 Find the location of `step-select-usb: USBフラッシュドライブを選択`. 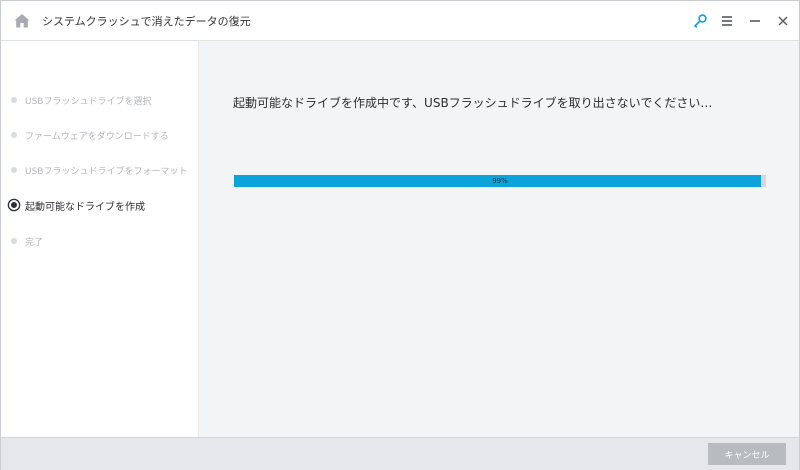

step-select-usb: USBフラッシュドライブを選択 is located at coordinates (80, 100).